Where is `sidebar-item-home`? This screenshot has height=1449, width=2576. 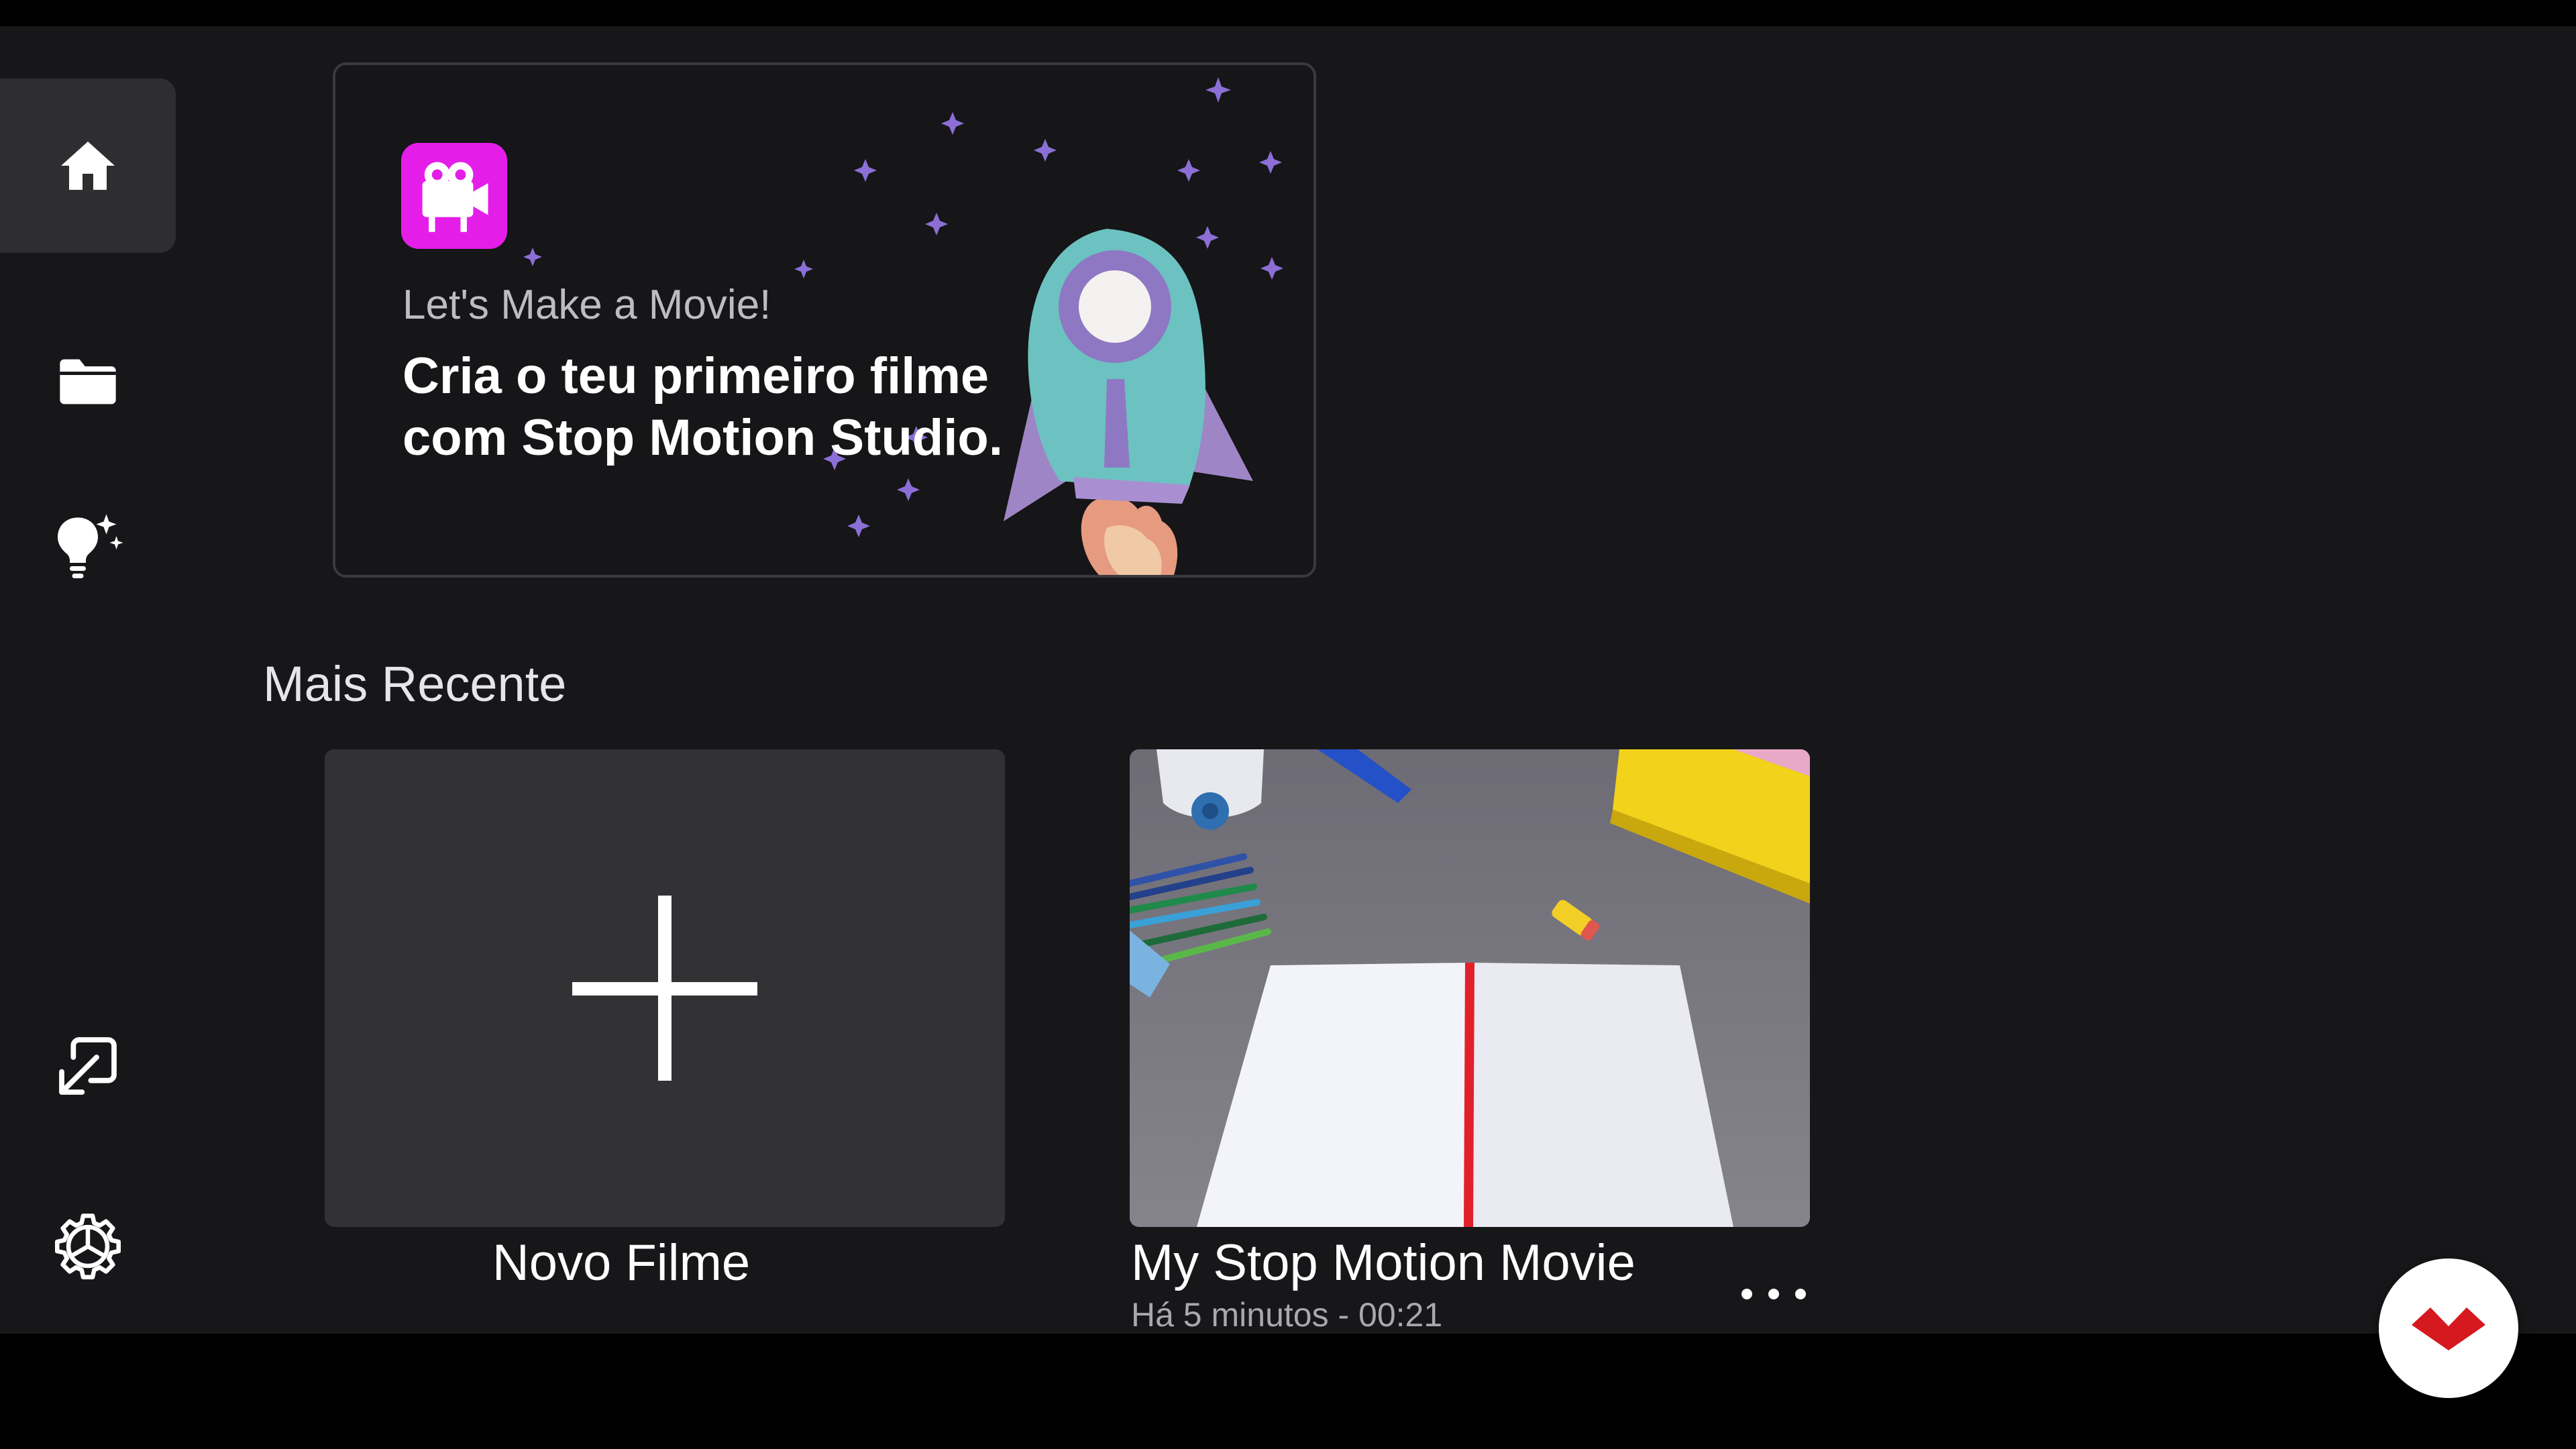 sidebar-item-home is located at coordinates (88, 165).